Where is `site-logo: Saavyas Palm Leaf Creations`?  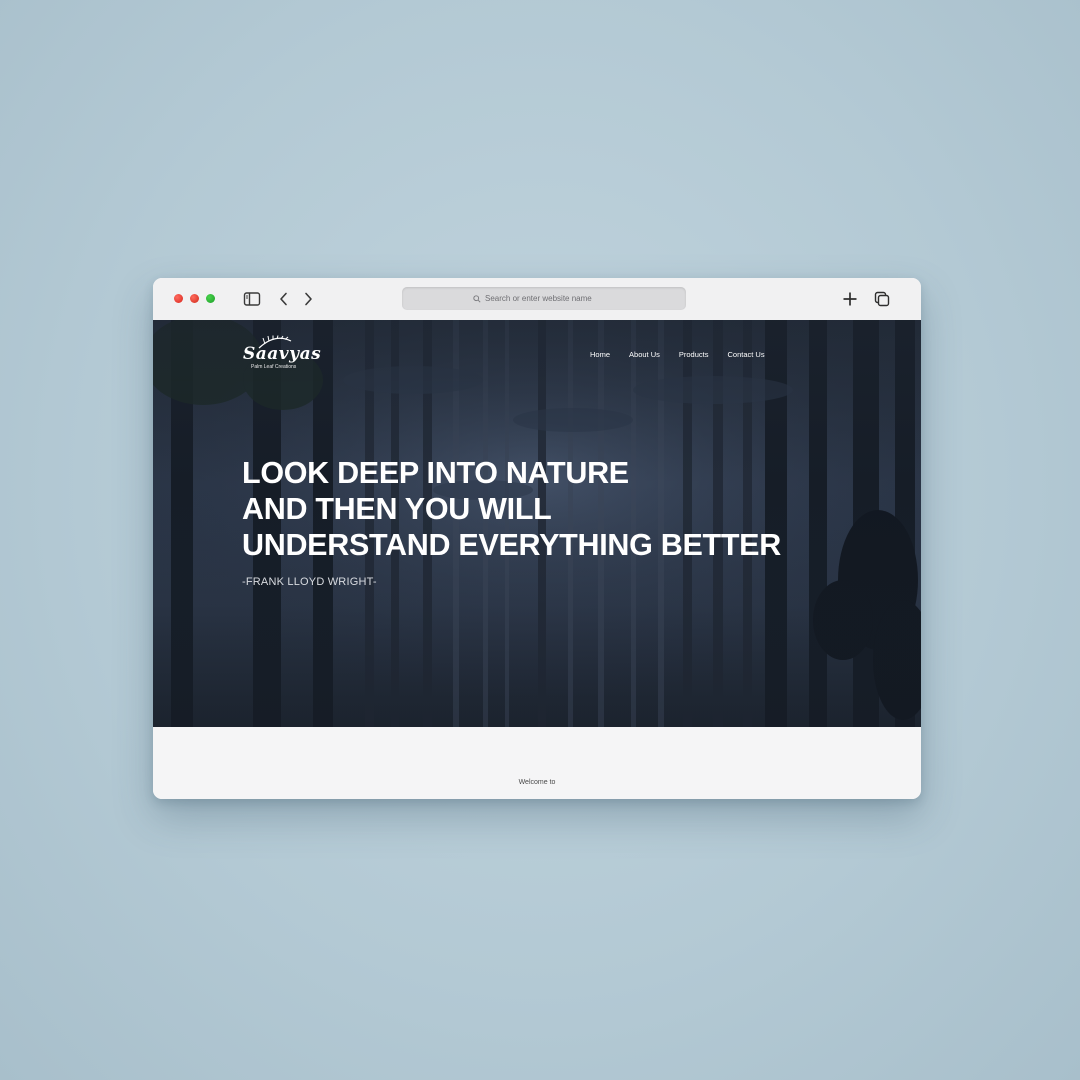
site-logo: Saavyas Palm Leaf Creations is located at coordinates (282, 354).